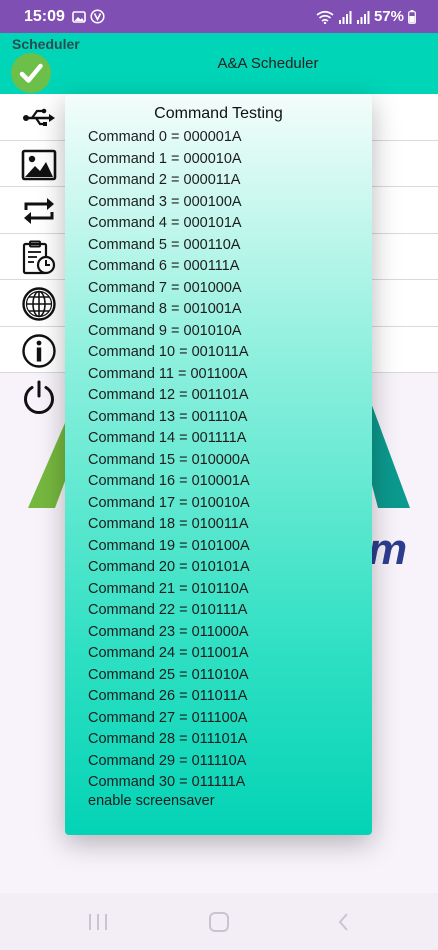 The image size is (438, 950). What do you see at coordinates (39, 257) in the screenshot?
I see `schedule-icon` at bounding box center [39, 257].